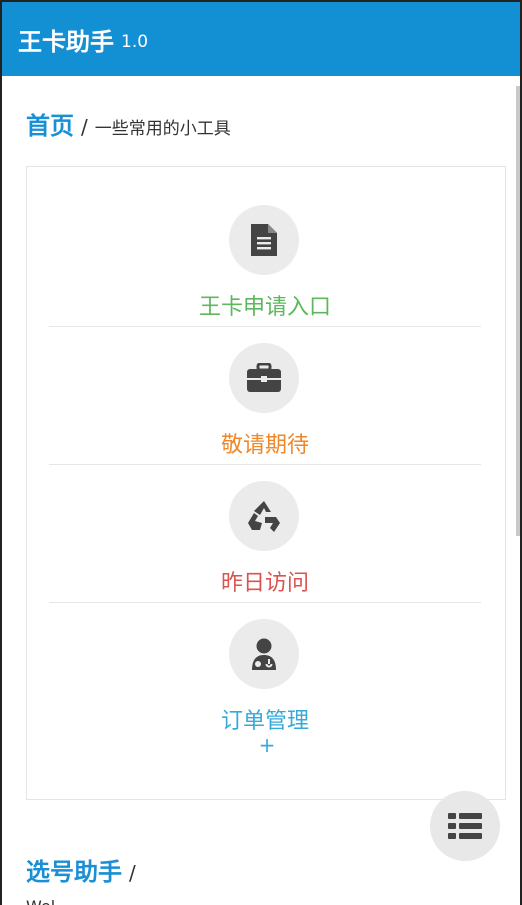  I want to click on list-fab-button, so click(465, 826).